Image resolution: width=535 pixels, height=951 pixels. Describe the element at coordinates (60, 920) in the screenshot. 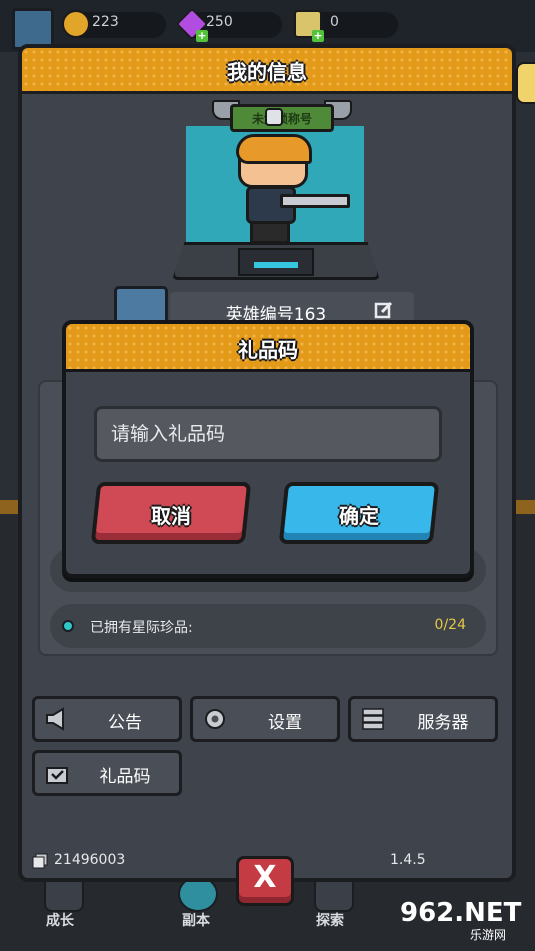

I see `nav-growth-label: 成长` at that location.